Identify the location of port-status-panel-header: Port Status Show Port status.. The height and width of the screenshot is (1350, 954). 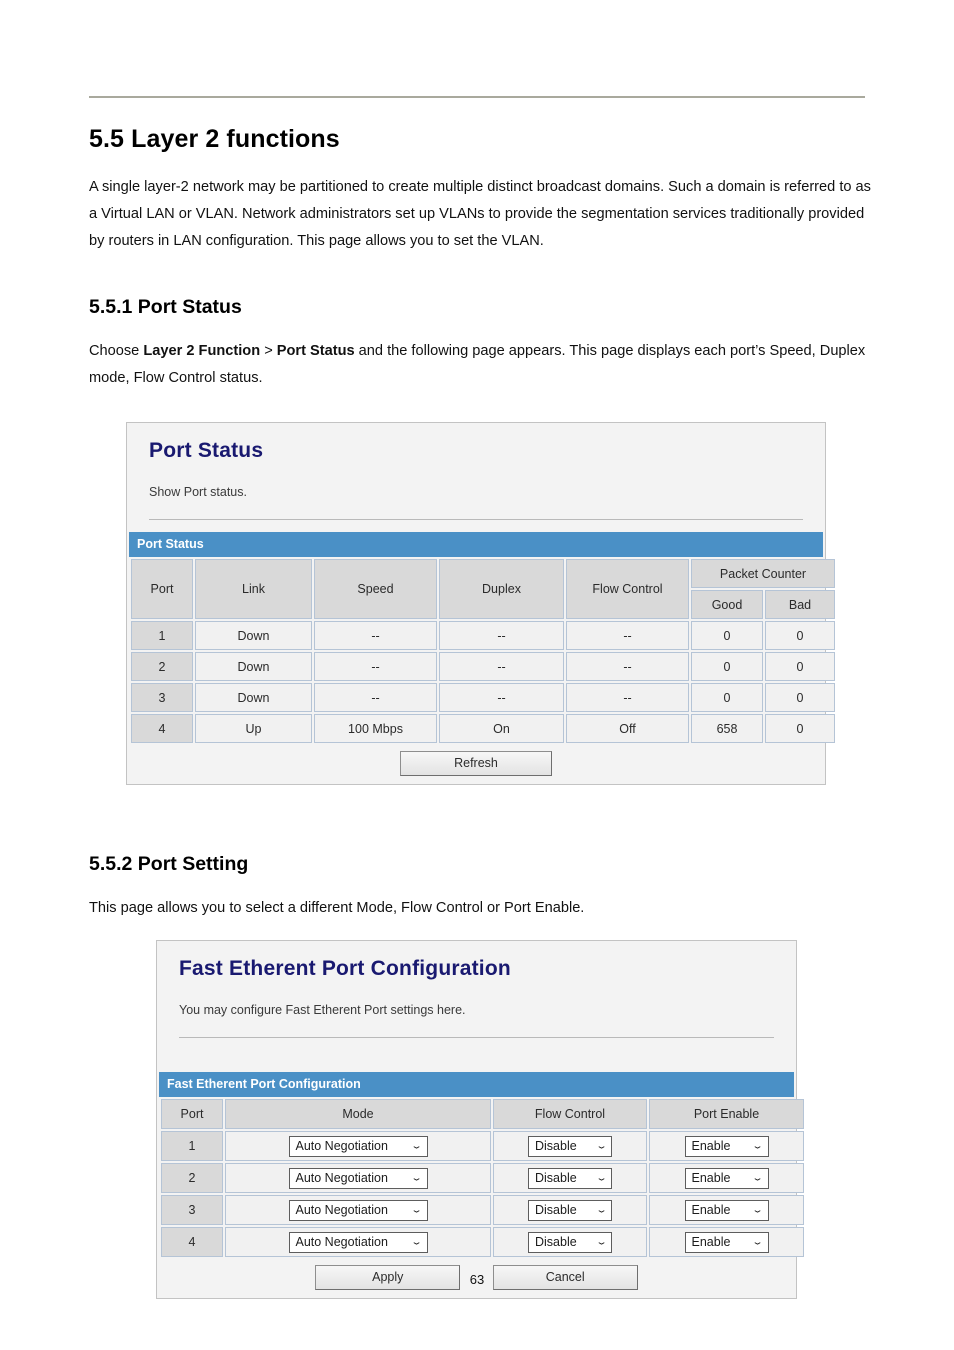
(476, 471).